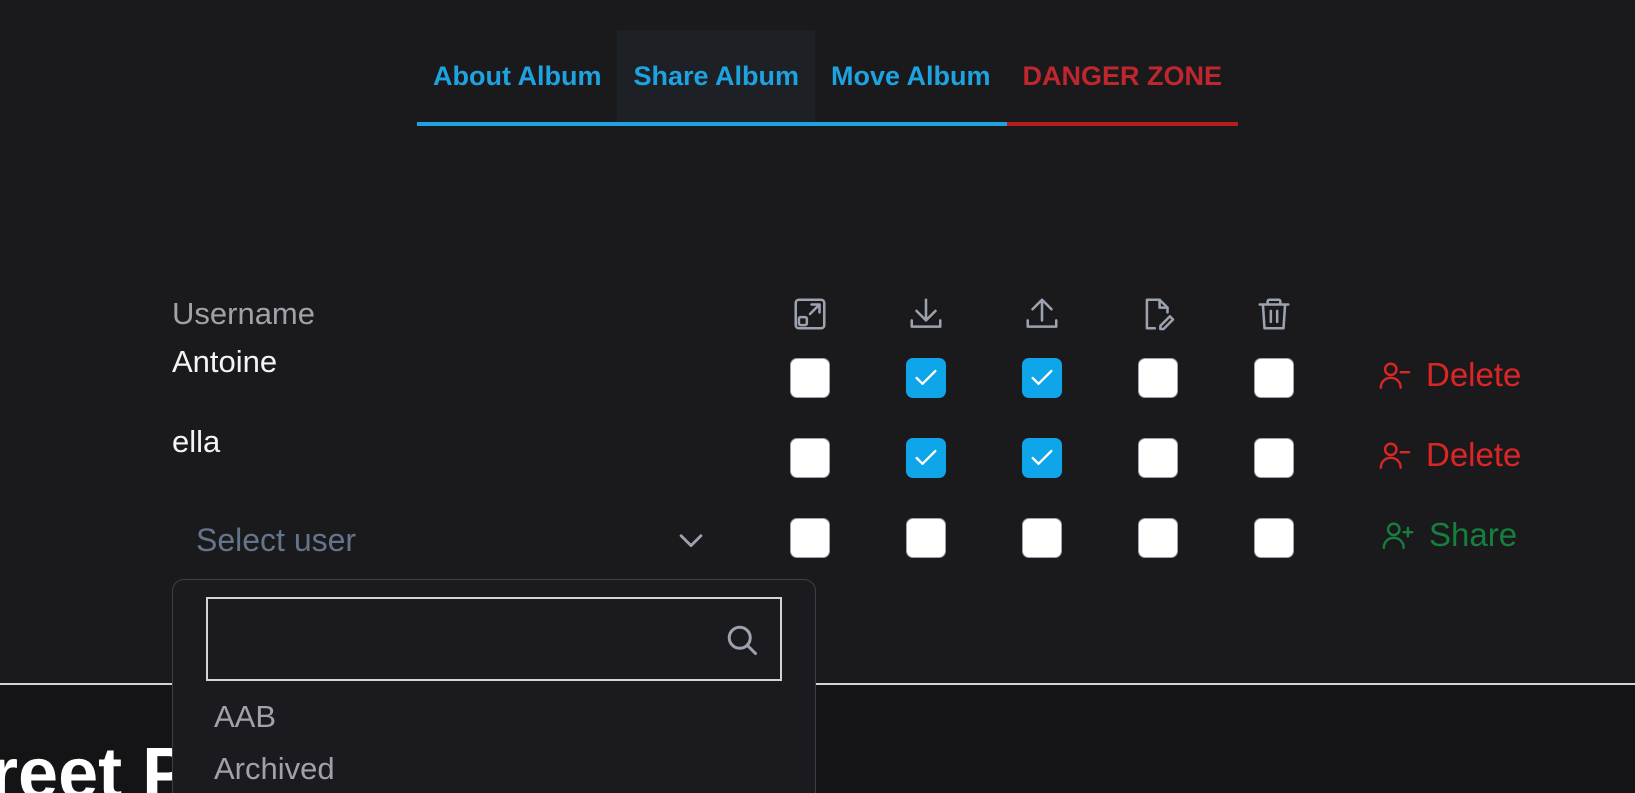 The image size is (1635, 793). Describe the element at coordinates (95, 763) in the screenshot. I see `footer-heading: reet P` at that location.